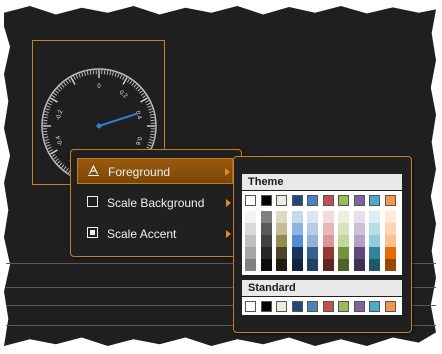 The image size is (442, 354). Describe the element at coordinates (228, 203) in the screenshot. I see `submenu-arrow-icon` at that location.